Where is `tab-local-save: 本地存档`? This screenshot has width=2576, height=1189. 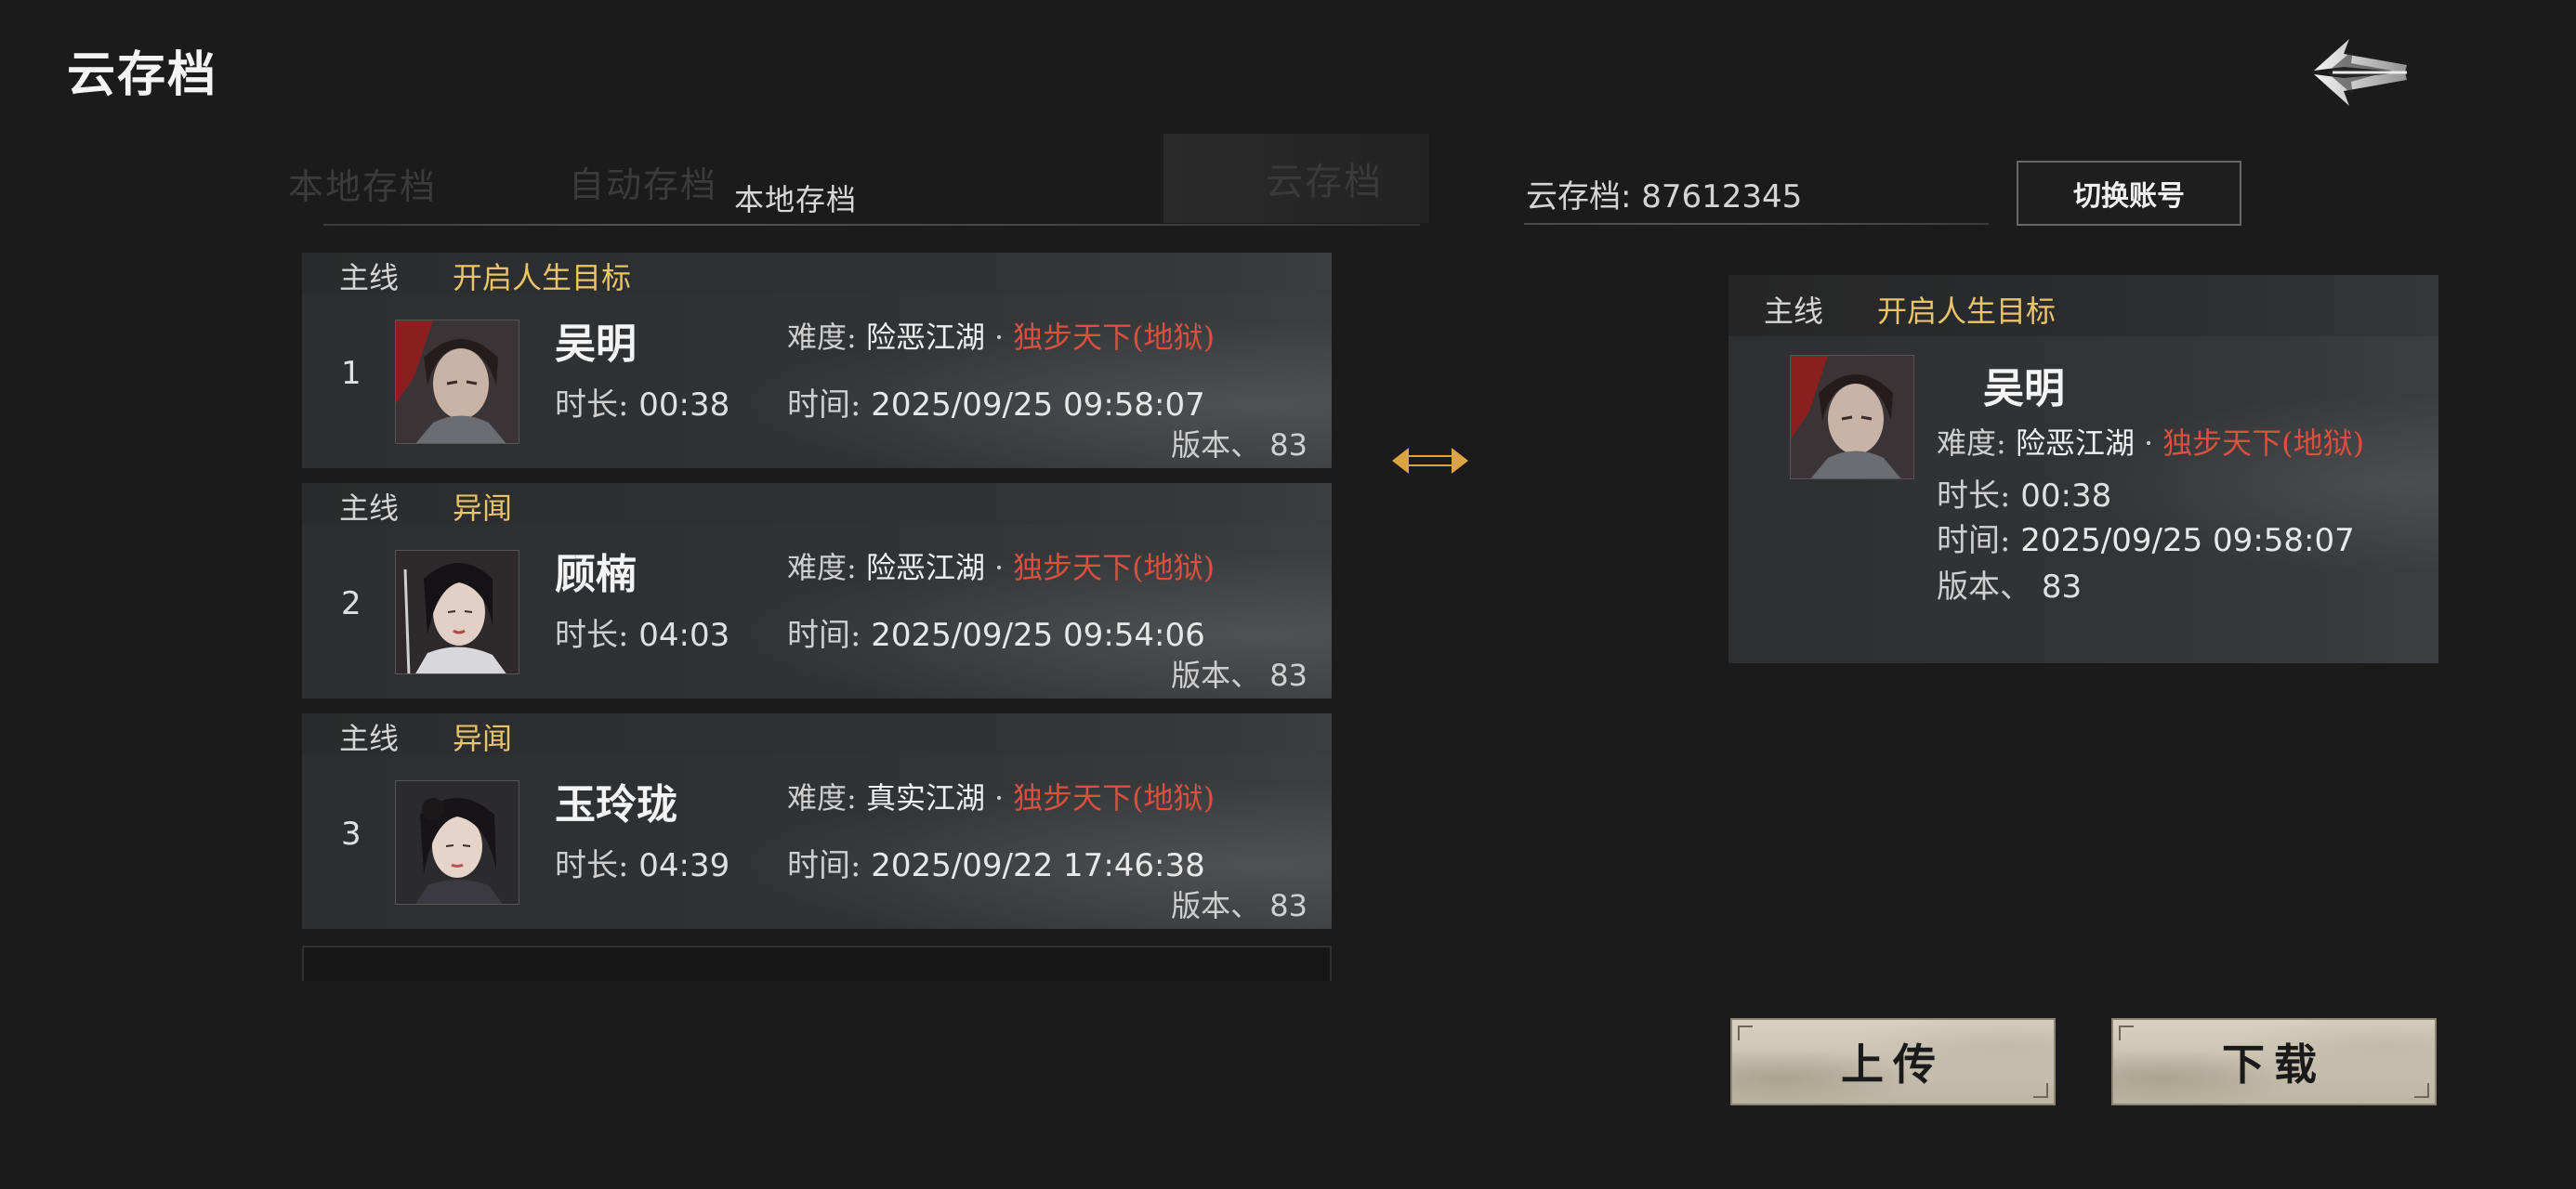 tab-local-save: 本地存档 is located at coordinates (795, 198).